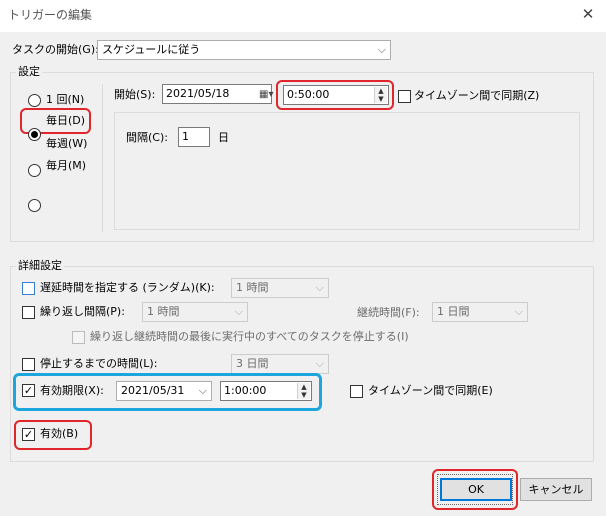  I want to click on repeat-label: 繰り返し間隔(P):, so click(82, 312).